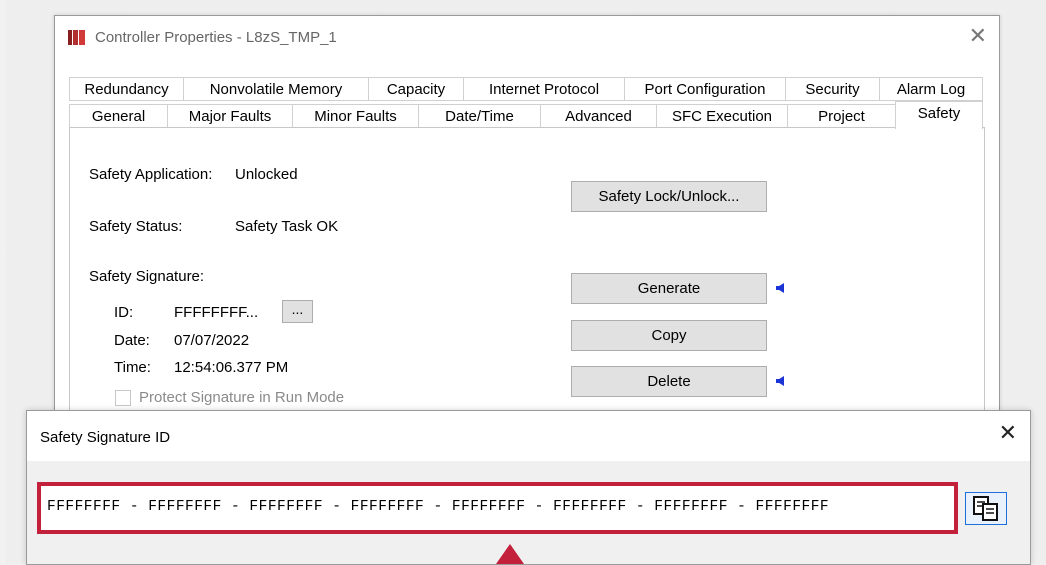  Describe the element at coordinates (105, 437) in the screenshot. I see `dialog-title: Safety Signature ID` at that location.